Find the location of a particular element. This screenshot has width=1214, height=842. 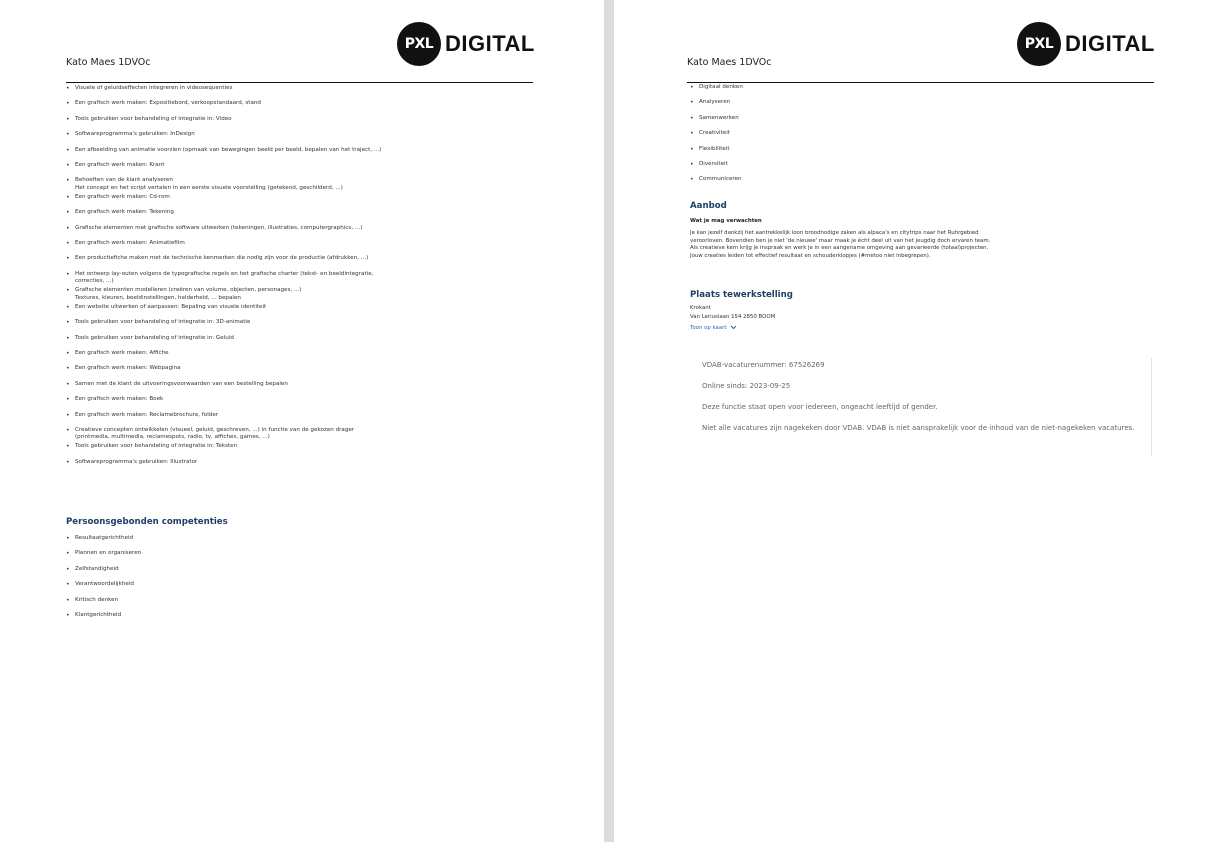

personal-competence-item-text: Kritisch denken is located at coordinates (97, 599).